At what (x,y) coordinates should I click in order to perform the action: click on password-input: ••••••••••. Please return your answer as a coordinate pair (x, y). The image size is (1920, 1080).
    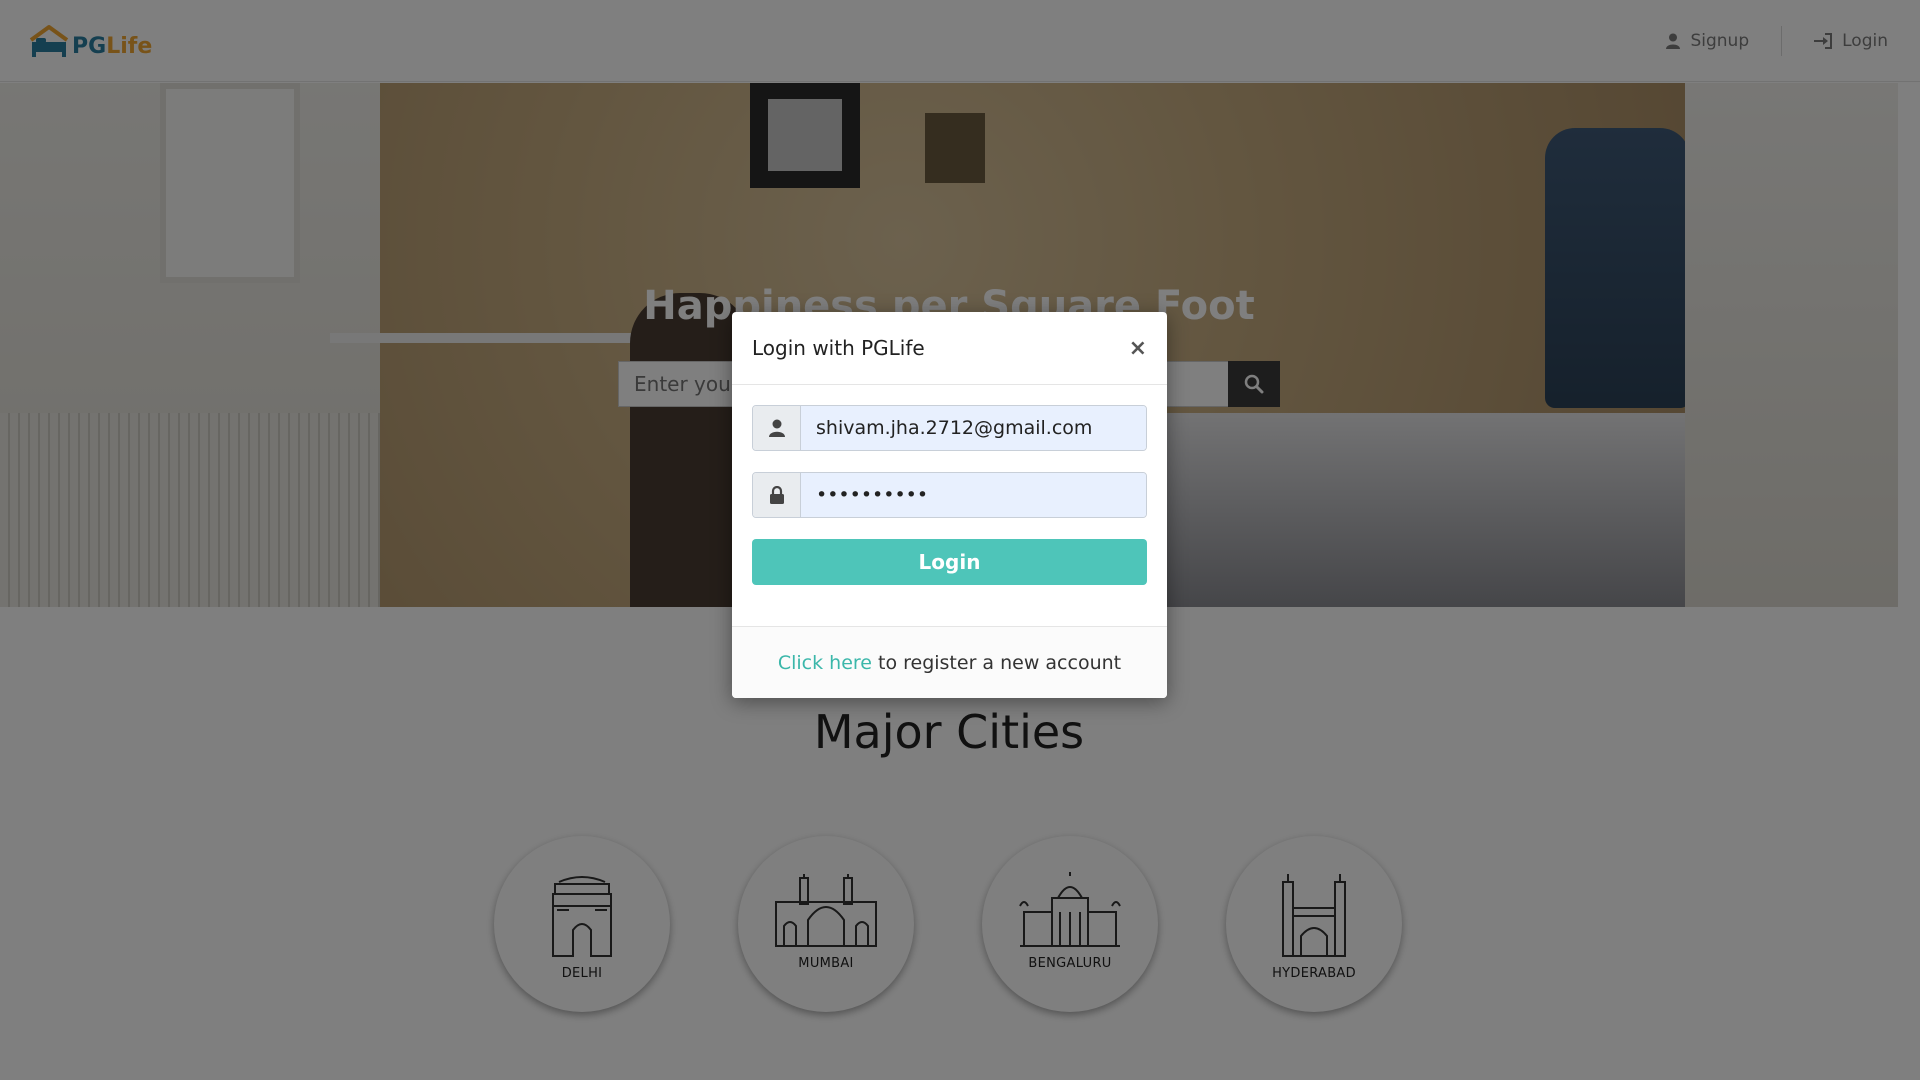
    Looking at the image, I should click on (973, 495).